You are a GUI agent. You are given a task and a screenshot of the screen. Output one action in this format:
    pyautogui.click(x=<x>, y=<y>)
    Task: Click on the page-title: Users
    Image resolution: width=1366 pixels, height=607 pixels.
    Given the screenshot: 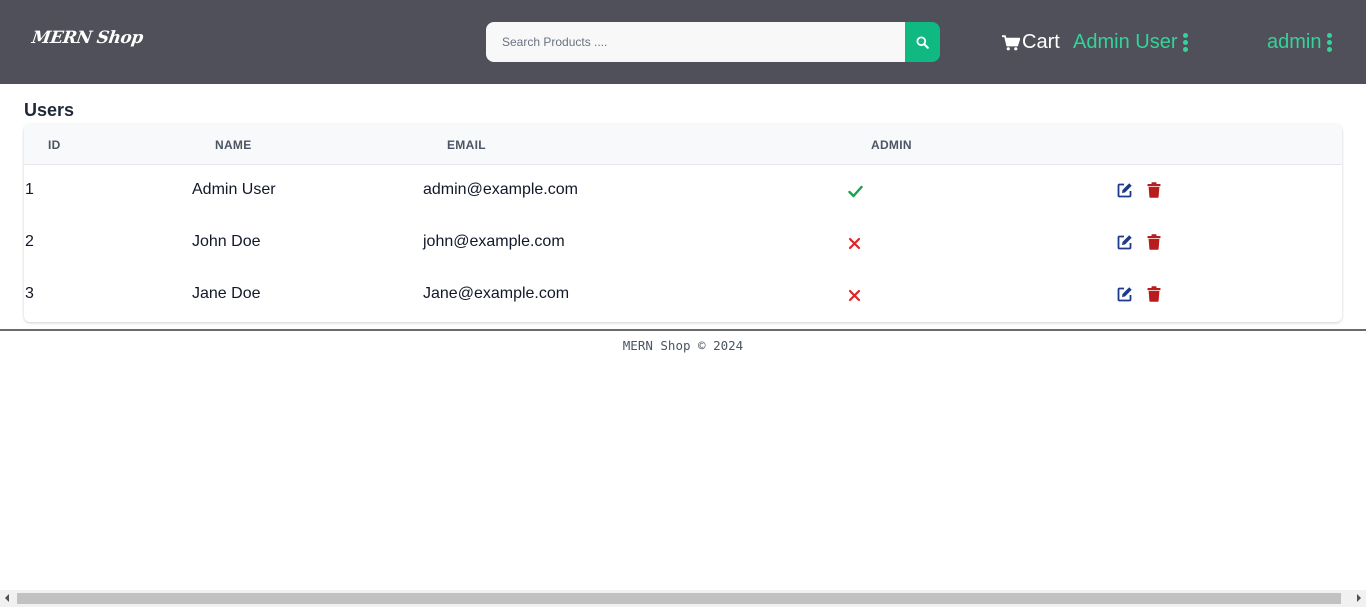 What is the action you would take?
    pyautogui.click(x=49, y=110)
    